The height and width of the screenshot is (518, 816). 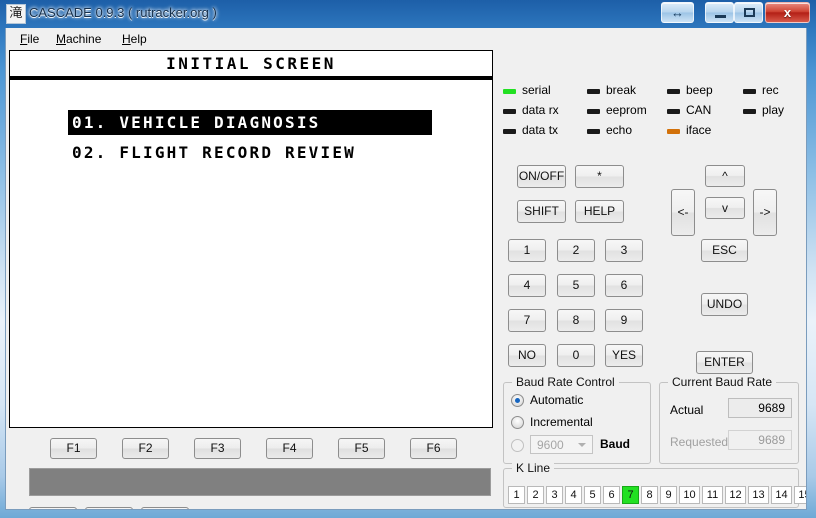 I want to click on grab-keyboard-label: Grab Keyboard, so click(x=345, y=509).